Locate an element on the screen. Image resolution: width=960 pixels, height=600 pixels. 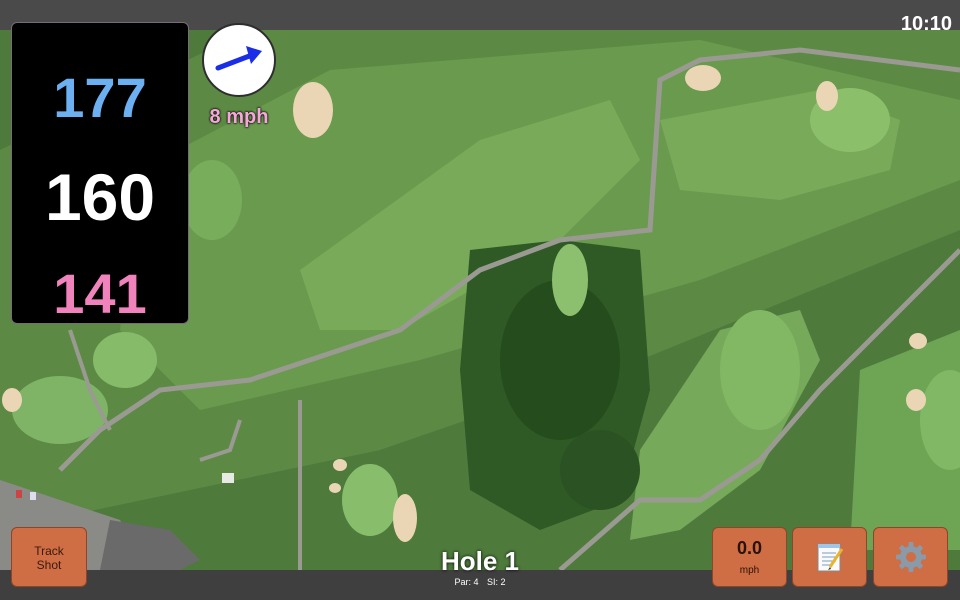
hole-meta: Par: 4 SI: 2 is located at coordinates (480, 582).